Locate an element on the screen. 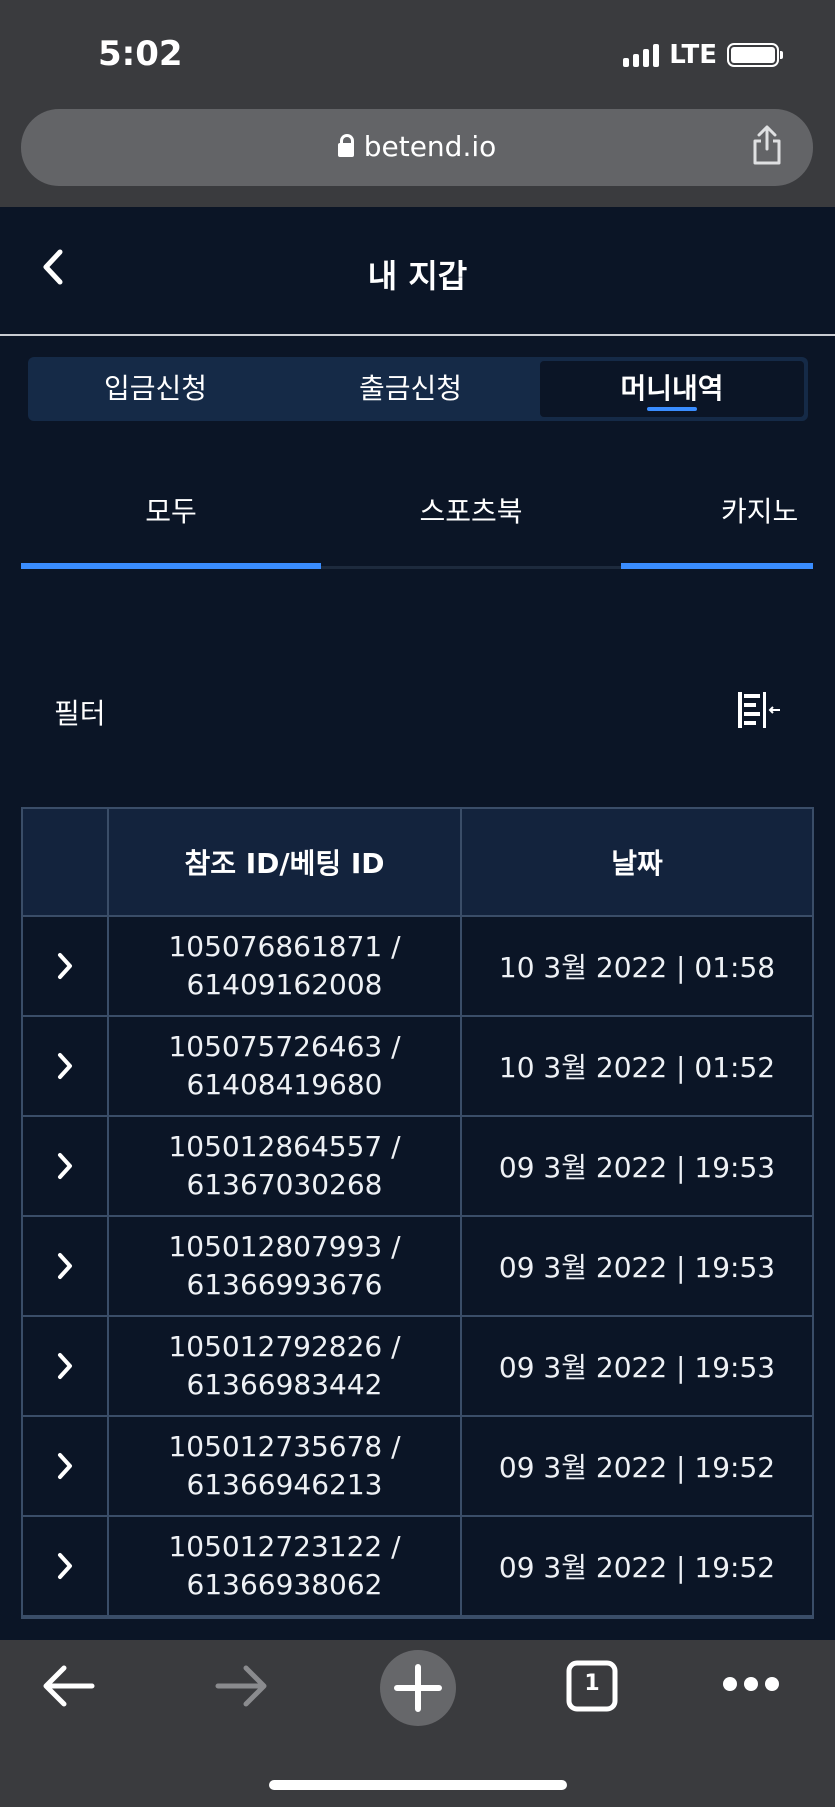 Image resolution: width=835 pixels, height=1807 pixels. header-reference-id: 참조 ID/베팅 ID is located at coordinates (285, 862).